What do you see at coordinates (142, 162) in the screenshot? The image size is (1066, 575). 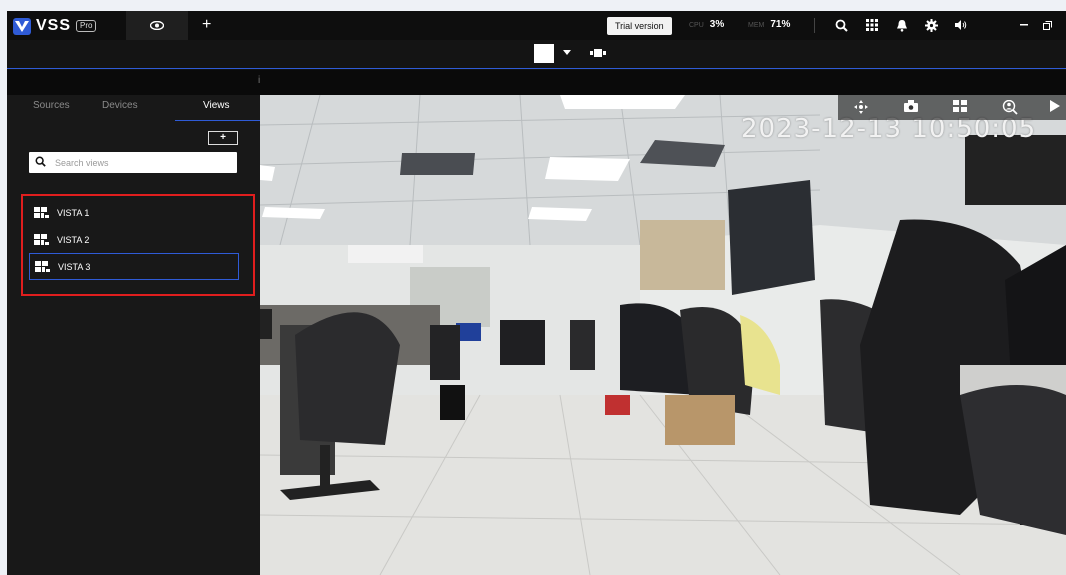 I see `search-views-input` at bounding box center [142, 162].